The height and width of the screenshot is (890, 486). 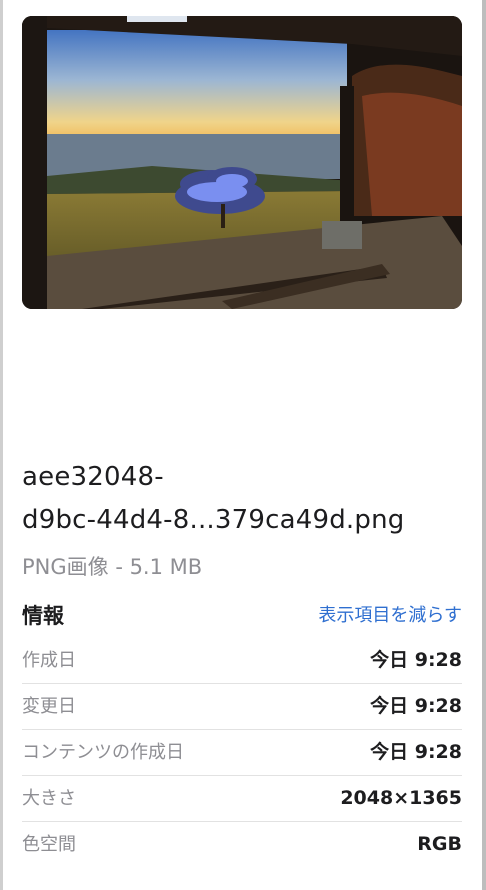 I want to click on info-row-label: 大きさ, so click(x=49, y=798).